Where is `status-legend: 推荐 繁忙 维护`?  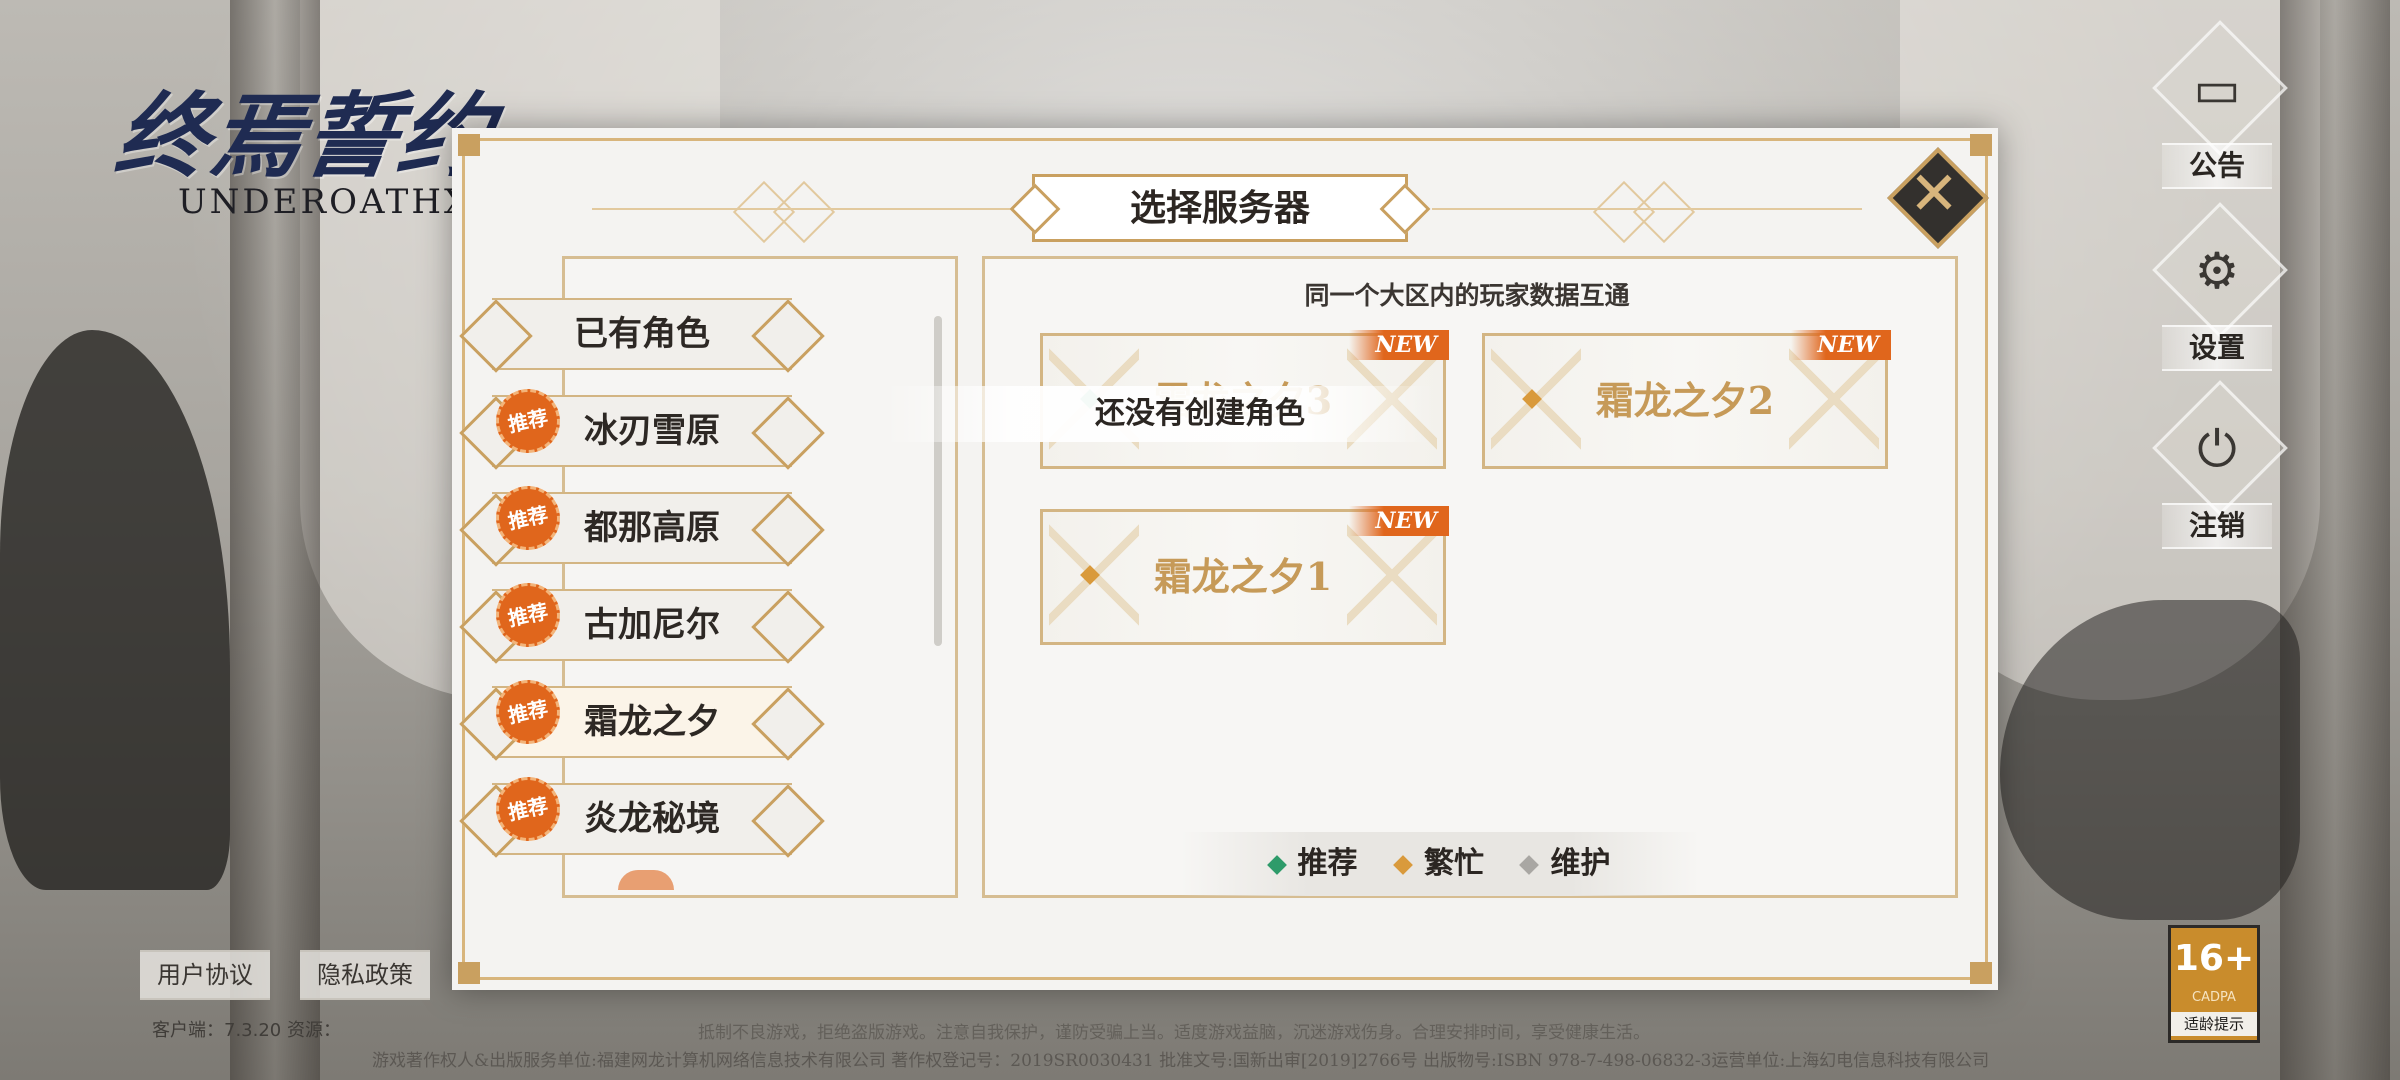 status-legend: 推荐 繁忙 维护 is located at coordinates (1440, 864).